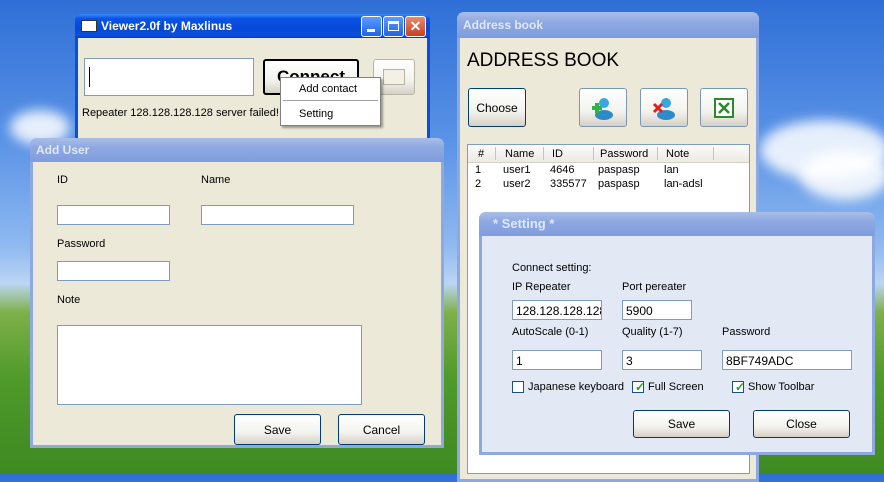 The height and width of the screenshot is (482, 884). What do you see at coordinates (478, 170) in the screenshot?
I see `cell-number: 1` at bounding box center [478, 170].